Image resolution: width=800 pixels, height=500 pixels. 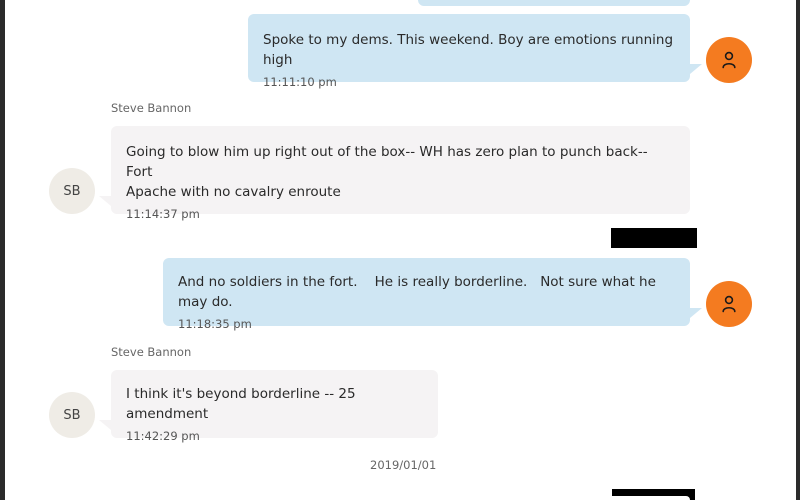 What do you see at coordinates (163, 214) in the screenshot?
I see `message-timestamp: 11:14:37 pm` at bounding box center [163, 214].